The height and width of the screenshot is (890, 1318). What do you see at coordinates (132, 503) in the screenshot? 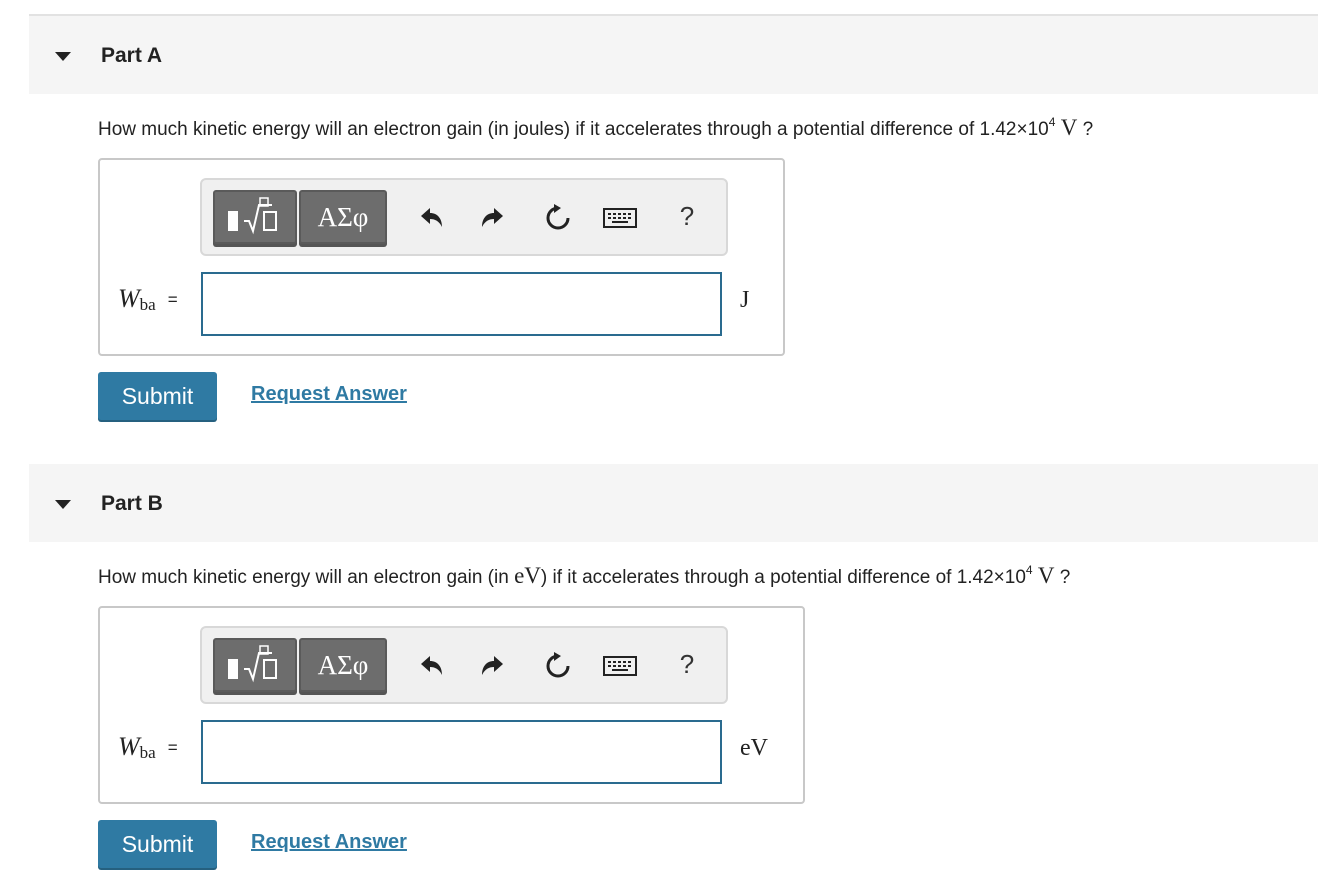
I see `part-title: Part B` at bounding box center [132, 503].